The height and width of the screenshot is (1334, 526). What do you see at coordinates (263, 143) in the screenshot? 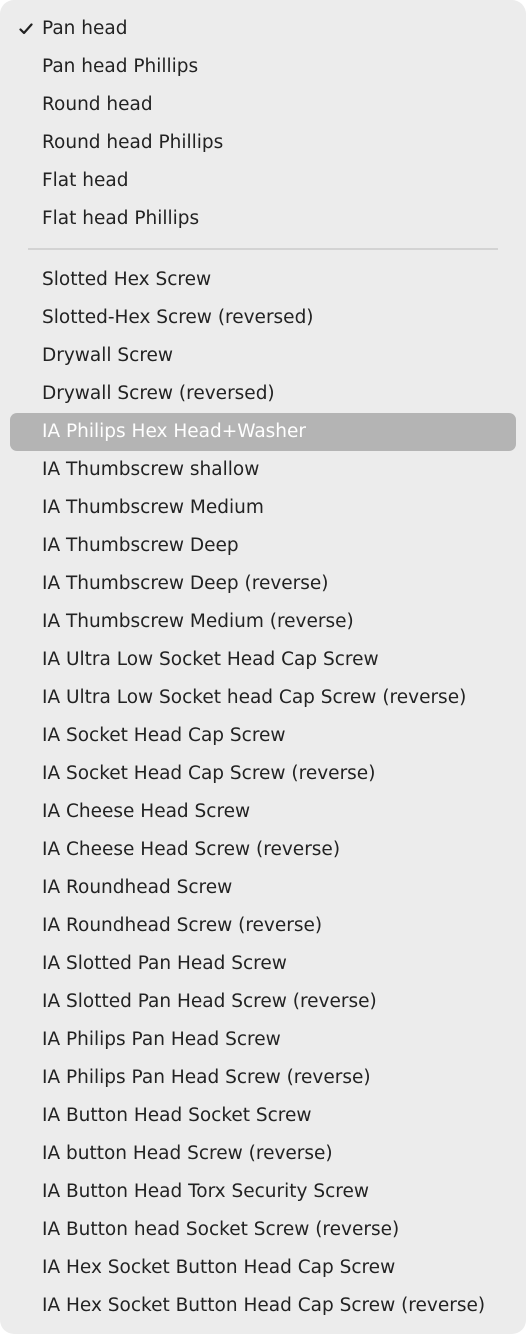
I see `menu-item: Round head Phillips` at bounding box center [263, 143].